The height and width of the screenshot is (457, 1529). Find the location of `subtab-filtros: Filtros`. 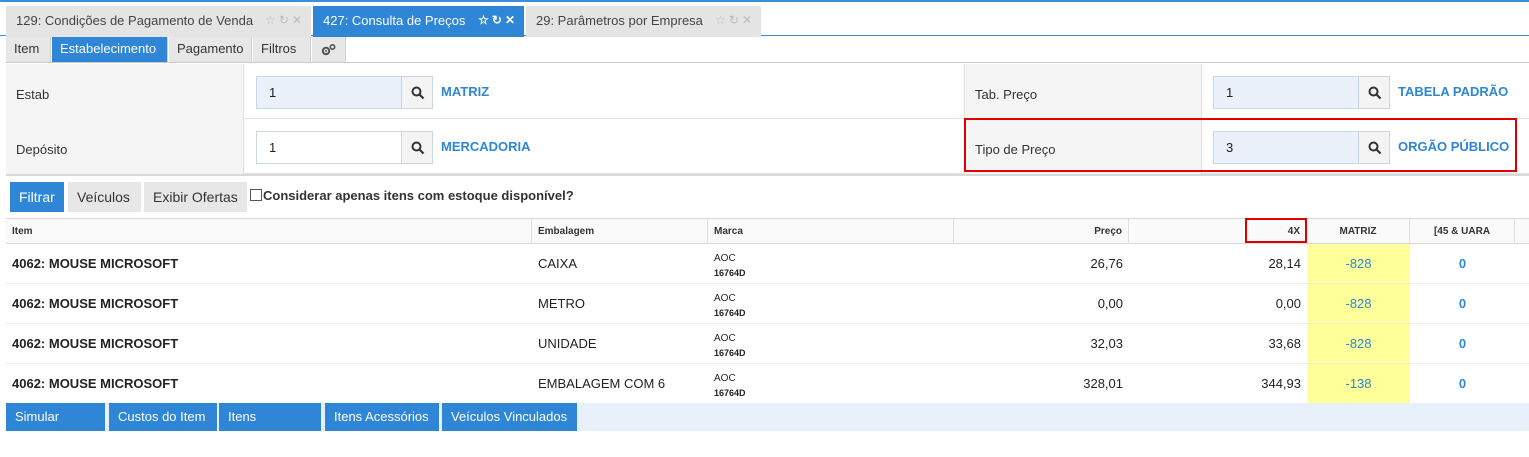

subtab-filtros: Filtros is located at coordinates (282, 49).